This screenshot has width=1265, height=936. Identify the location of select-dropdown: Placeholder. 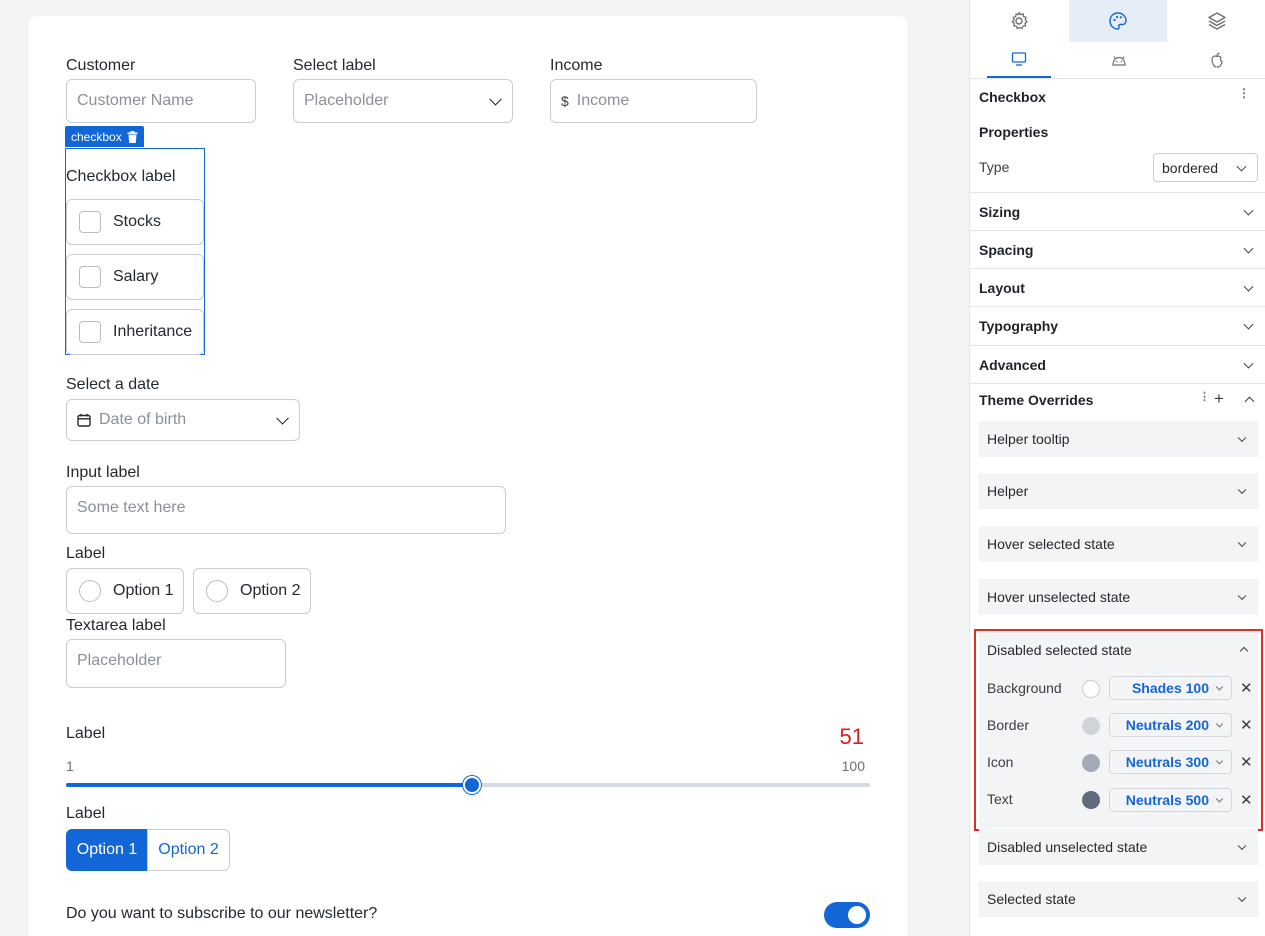
(403, 101).